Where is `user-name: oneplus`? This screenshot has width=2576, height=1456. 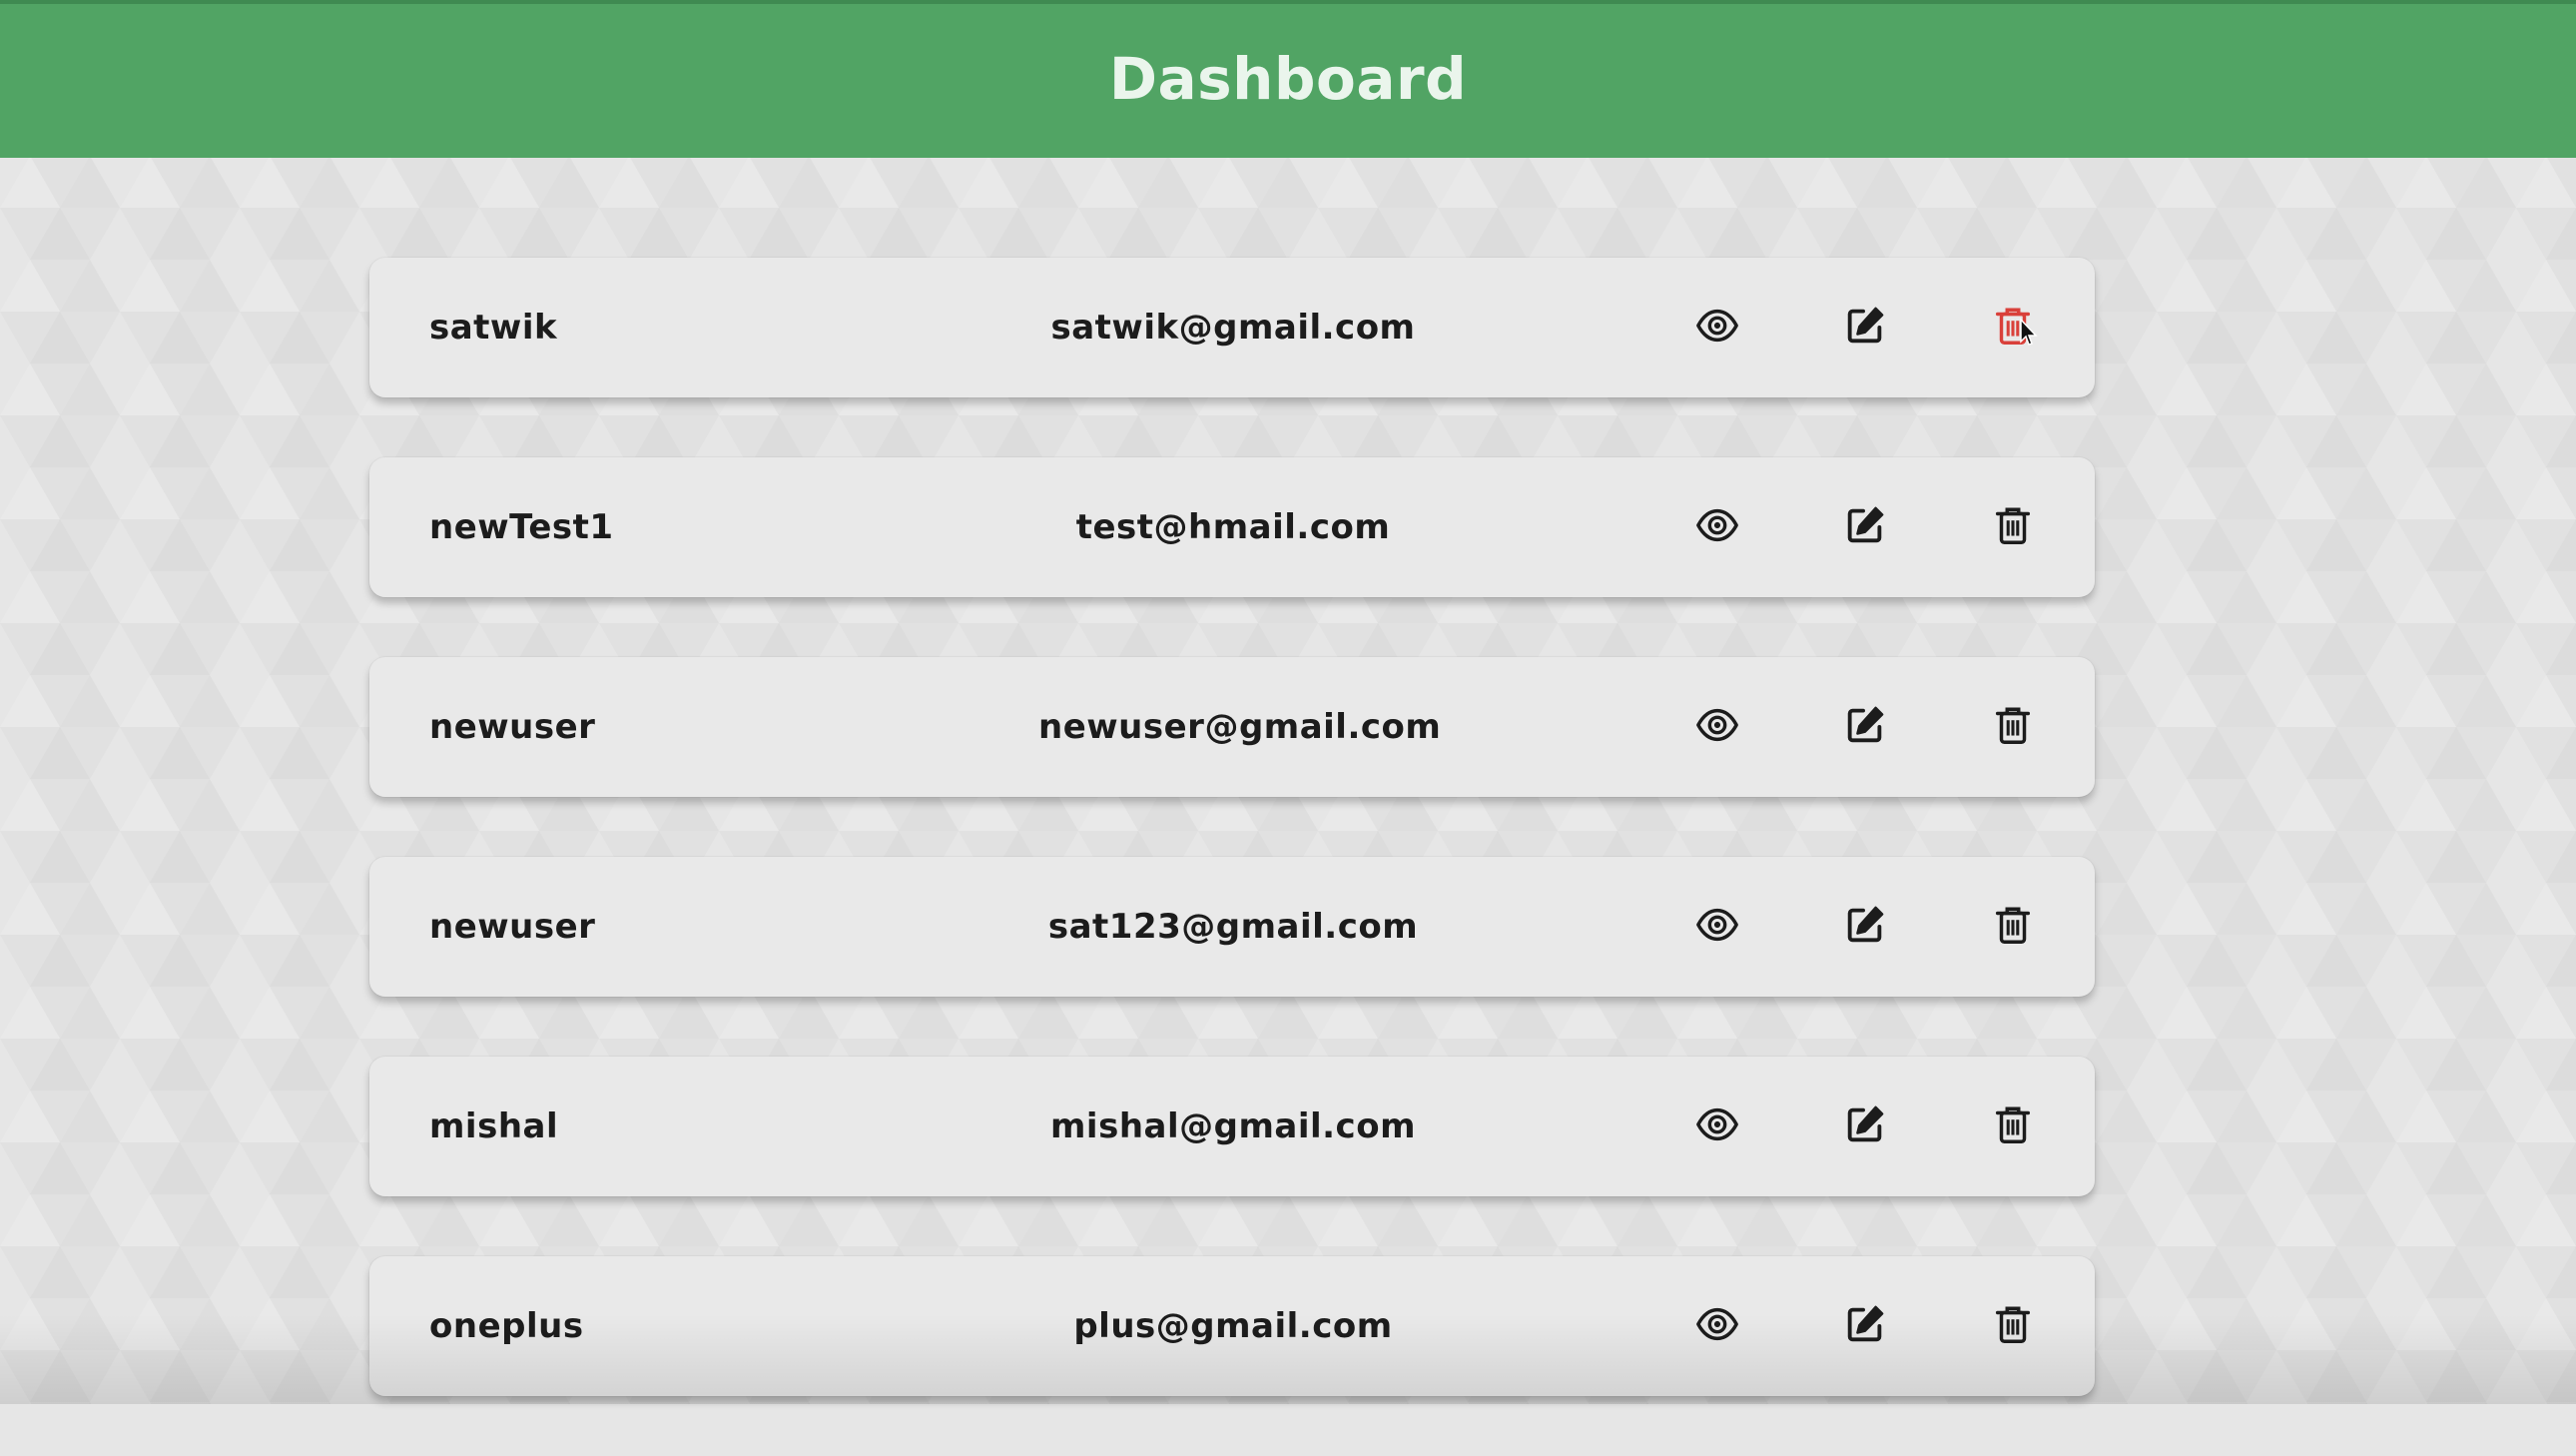 user-name: oneplus is located at coordinates (507, 1326).